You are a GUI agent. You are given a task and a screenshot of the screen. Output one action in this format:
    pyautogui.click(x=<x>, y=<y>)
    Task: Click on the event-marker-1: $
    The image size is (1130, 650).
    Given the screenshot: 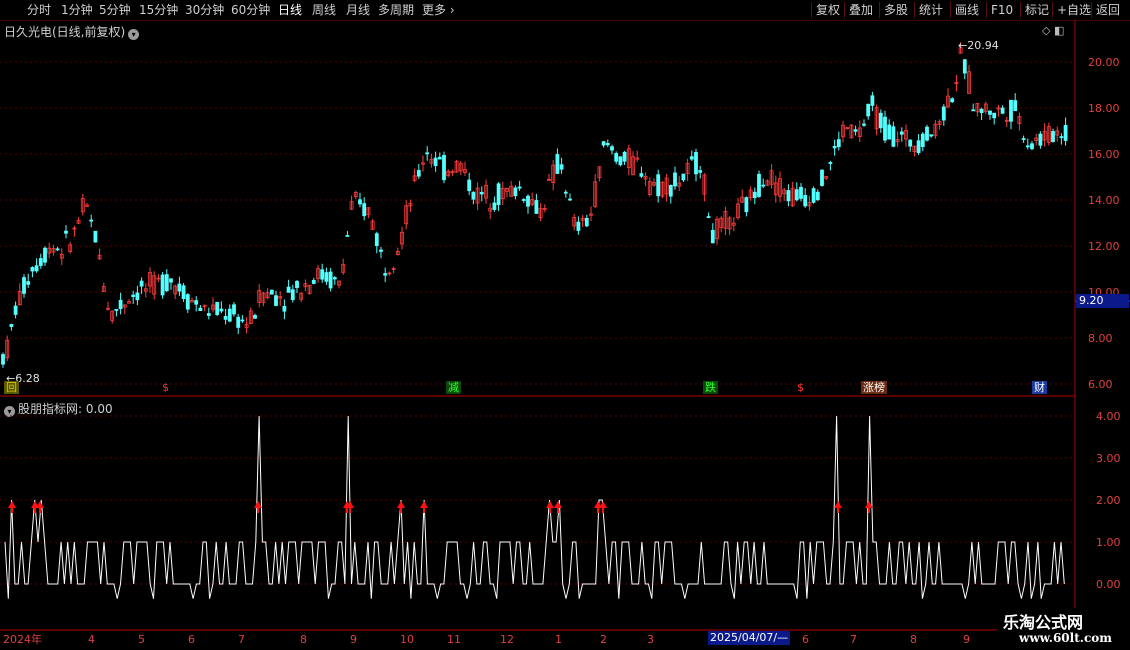 What is the action you would take?
    pyautogui.click(x=165, y=387)
    